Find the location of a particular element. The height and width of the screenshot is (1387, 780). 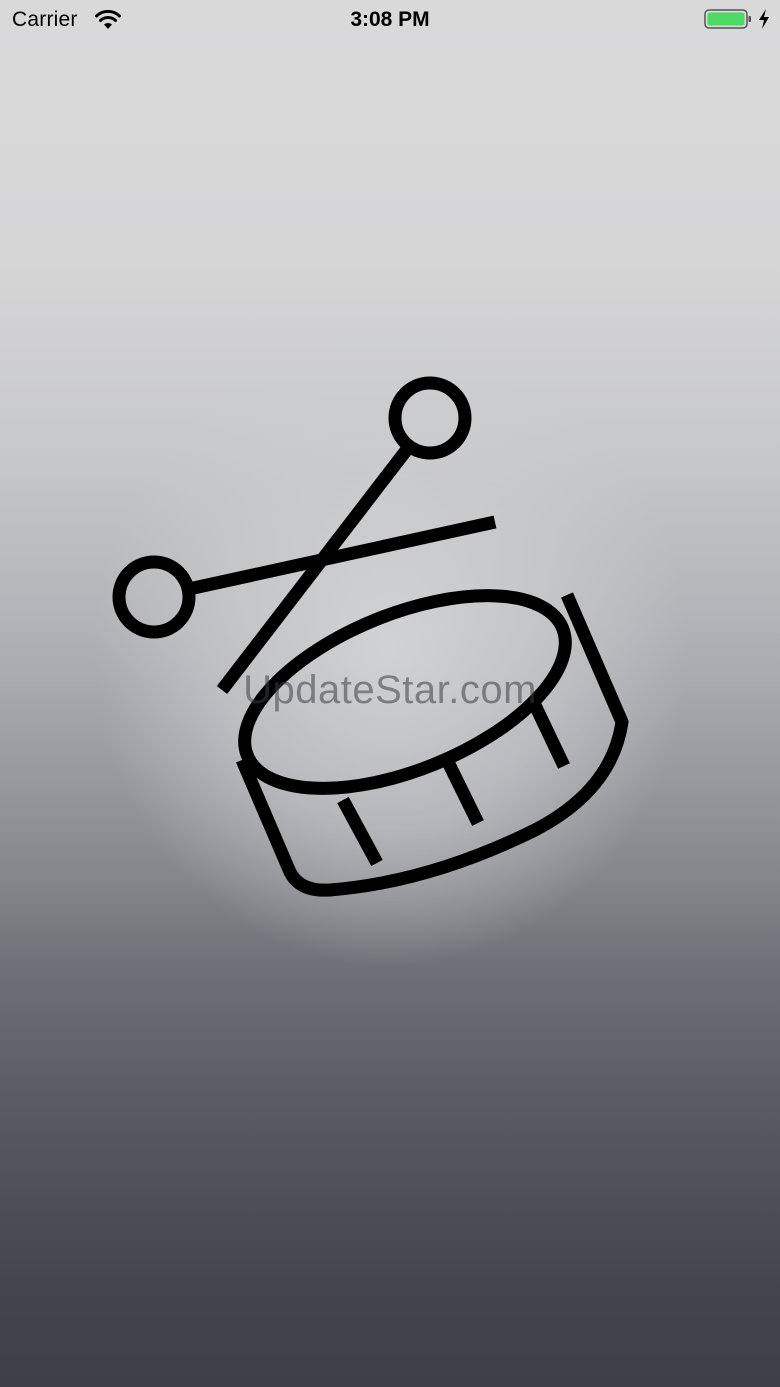

stick-head-left is located at coordinates (154, 597).